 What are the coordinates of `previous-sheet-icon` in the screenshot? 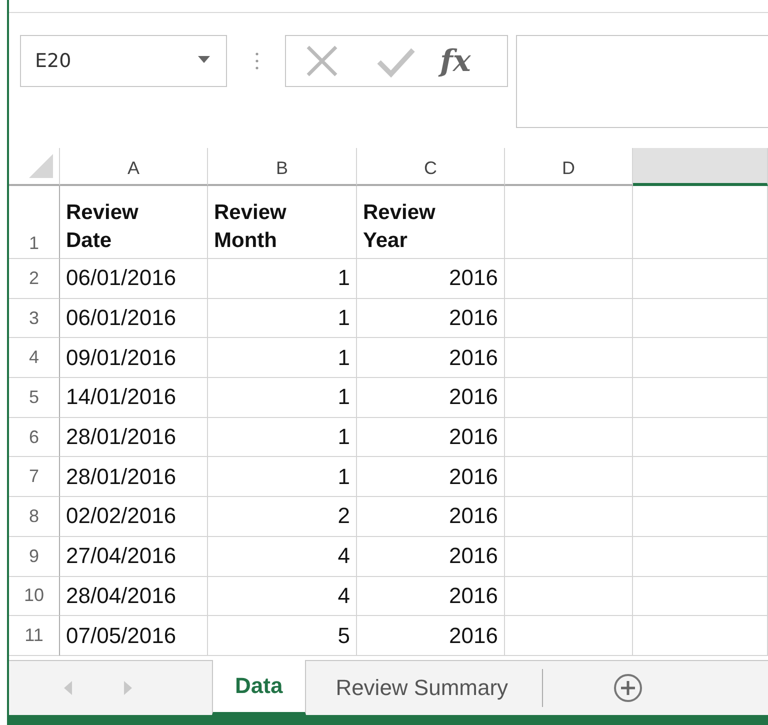 It's located at (68, 688).